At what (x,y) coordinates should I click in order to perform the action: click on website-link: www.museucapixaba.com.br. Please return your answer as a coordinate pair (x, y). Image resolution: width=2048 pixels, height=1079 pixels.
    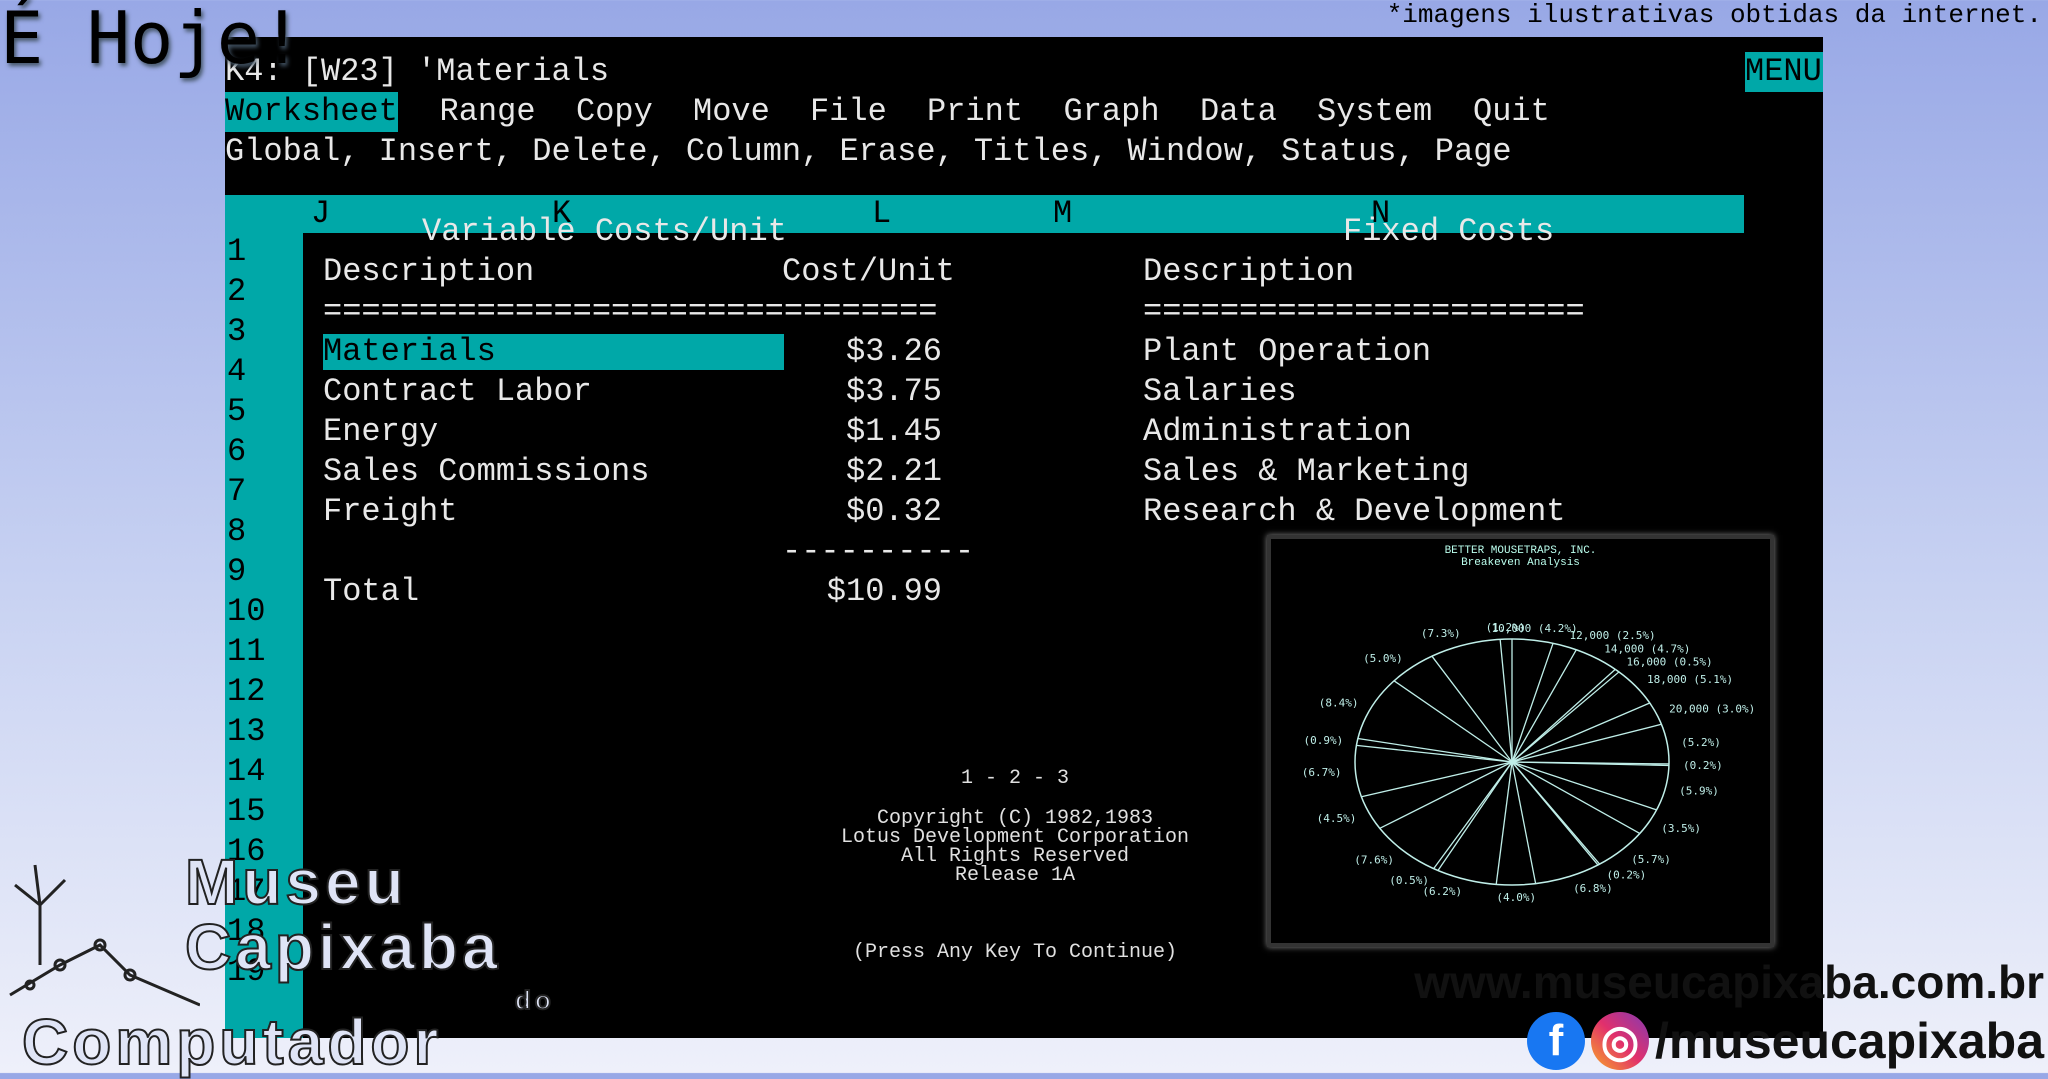
    Looking at the image, I should click on (1729, 982).